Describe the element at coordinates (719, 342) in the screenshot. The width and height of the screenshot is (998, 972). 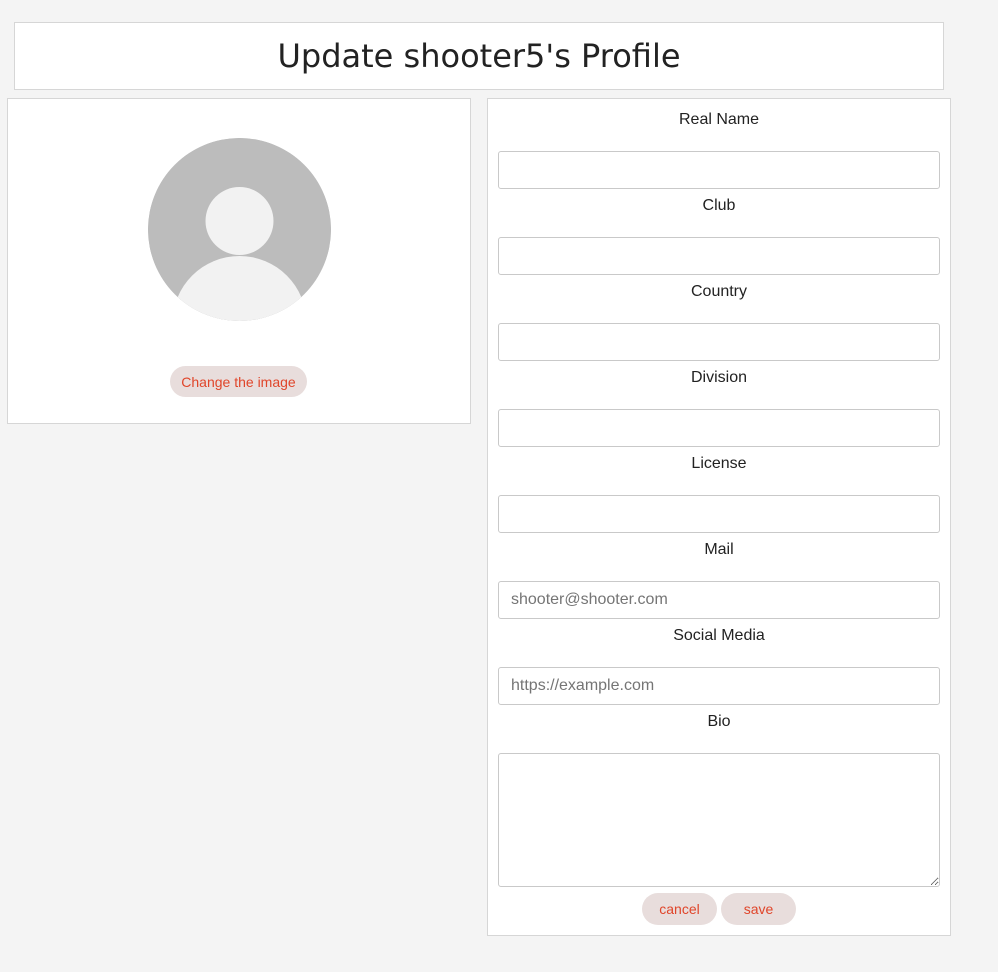
I see `country-input` at that location.